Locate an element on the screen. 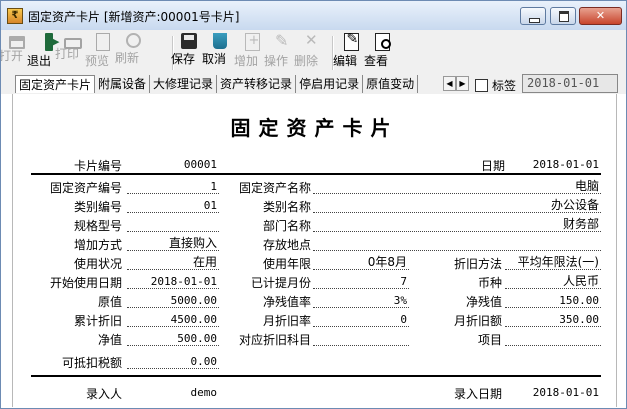  operate-label: 操作 is located at coordinates (276, 61).